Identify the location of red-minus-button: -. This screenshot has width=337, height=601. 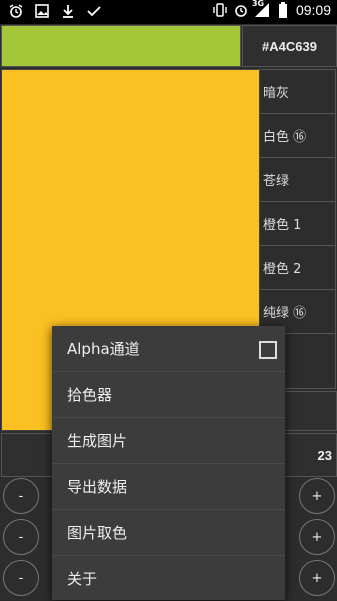
(21, 496).